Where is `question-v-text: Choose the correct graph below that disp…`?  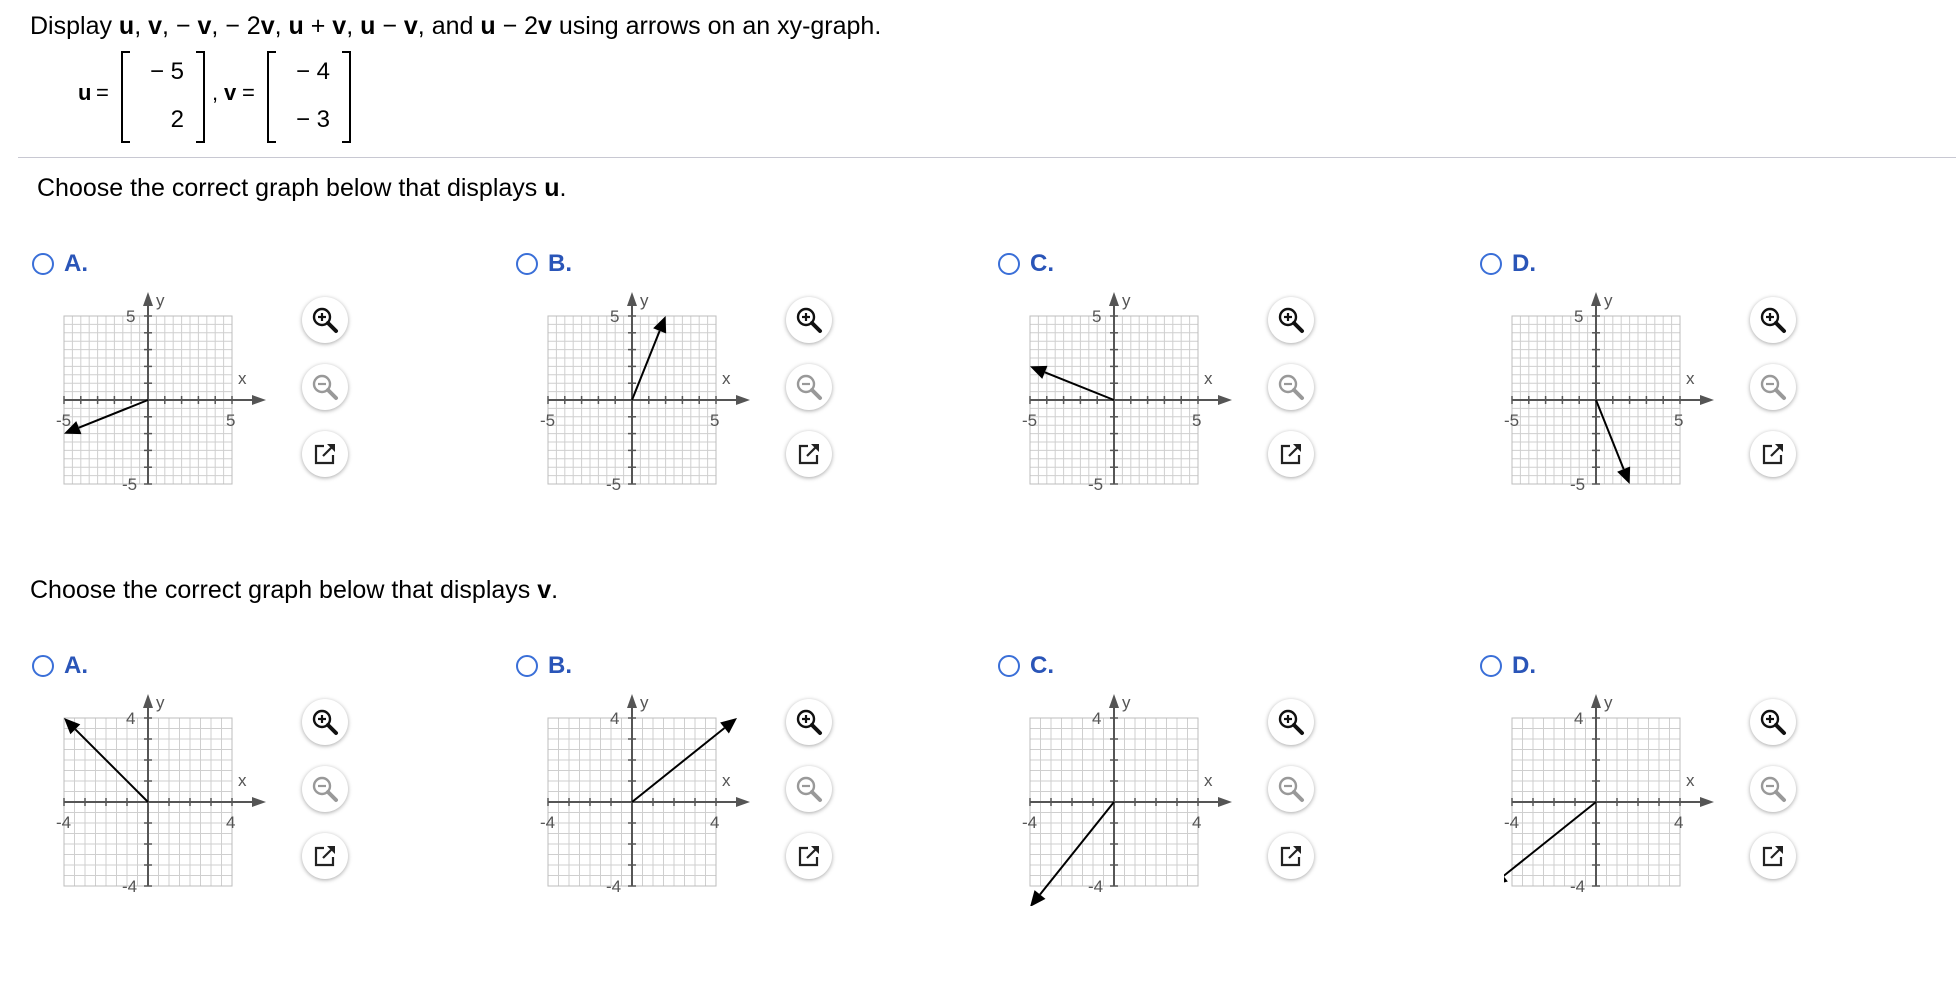 question-v-text: Choose the correct graph below that disp… is located at coordinates (284, 590).